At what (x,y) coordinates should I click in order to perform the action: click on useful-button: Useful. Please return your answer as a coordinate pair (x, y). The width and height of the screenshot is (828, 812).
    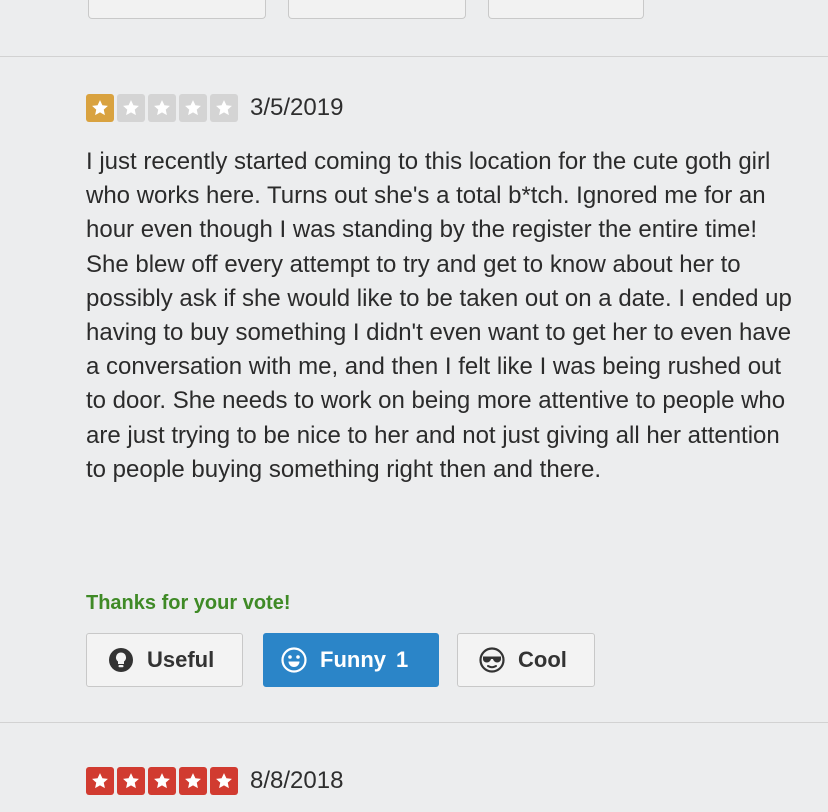
    Looking at the image, I should click on (164, 660).